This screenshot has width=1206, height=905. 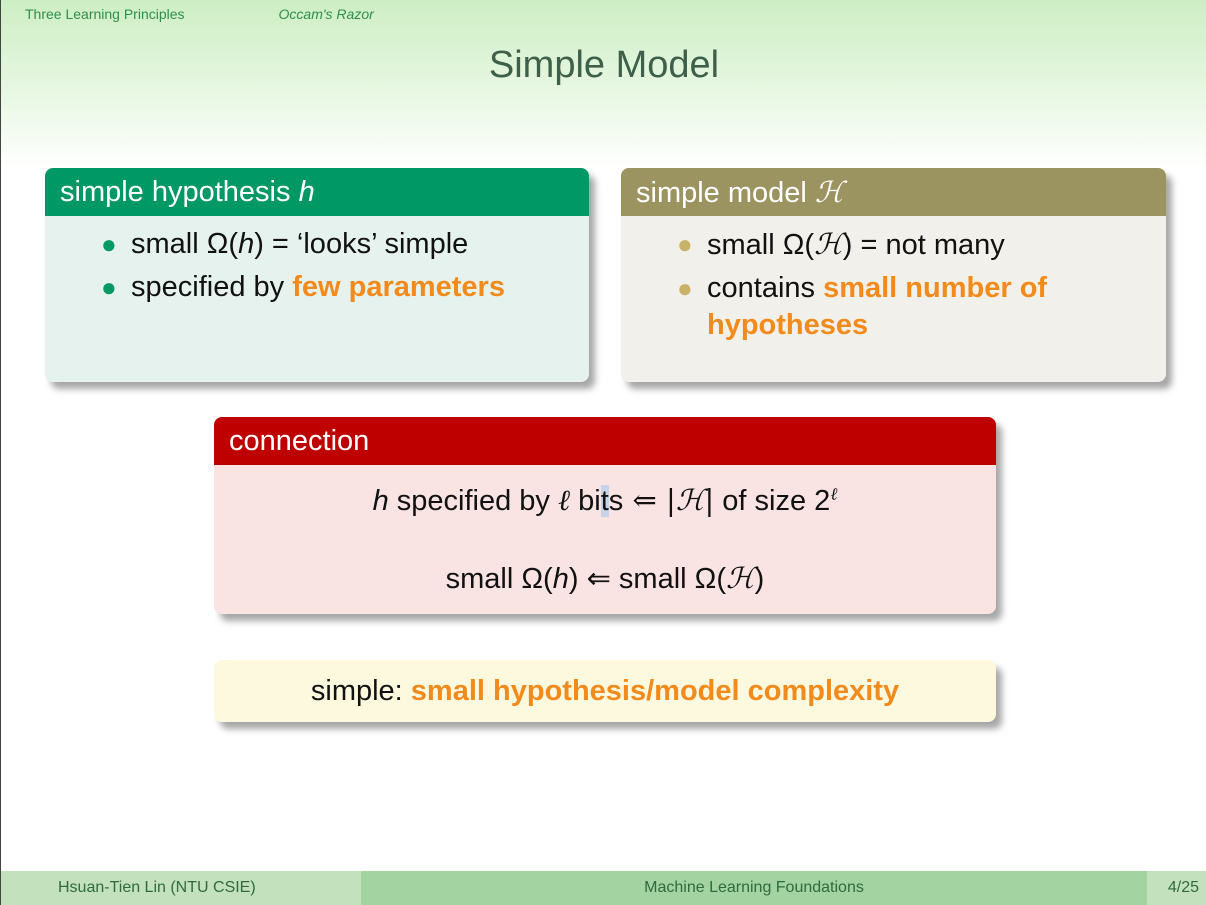 I want to click on footer-page-number: 4/25, so click(x=1176, y=888).